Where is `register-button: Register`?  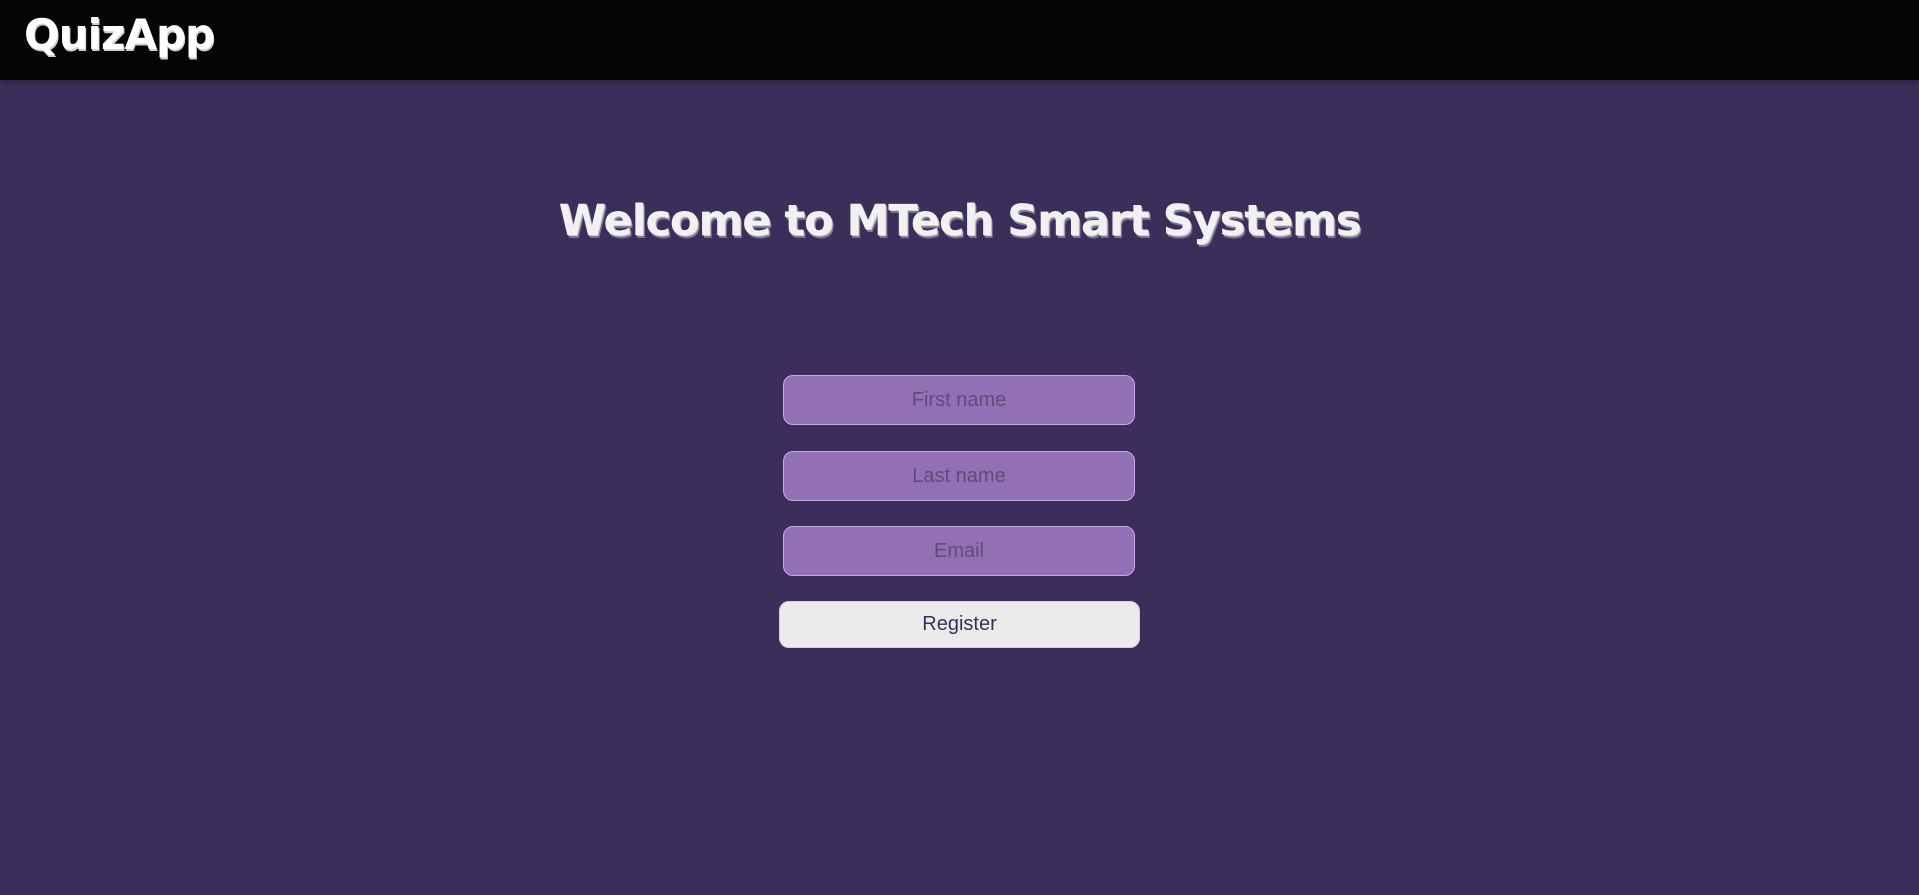 register-button: Register is located at coordinates (959, 624).